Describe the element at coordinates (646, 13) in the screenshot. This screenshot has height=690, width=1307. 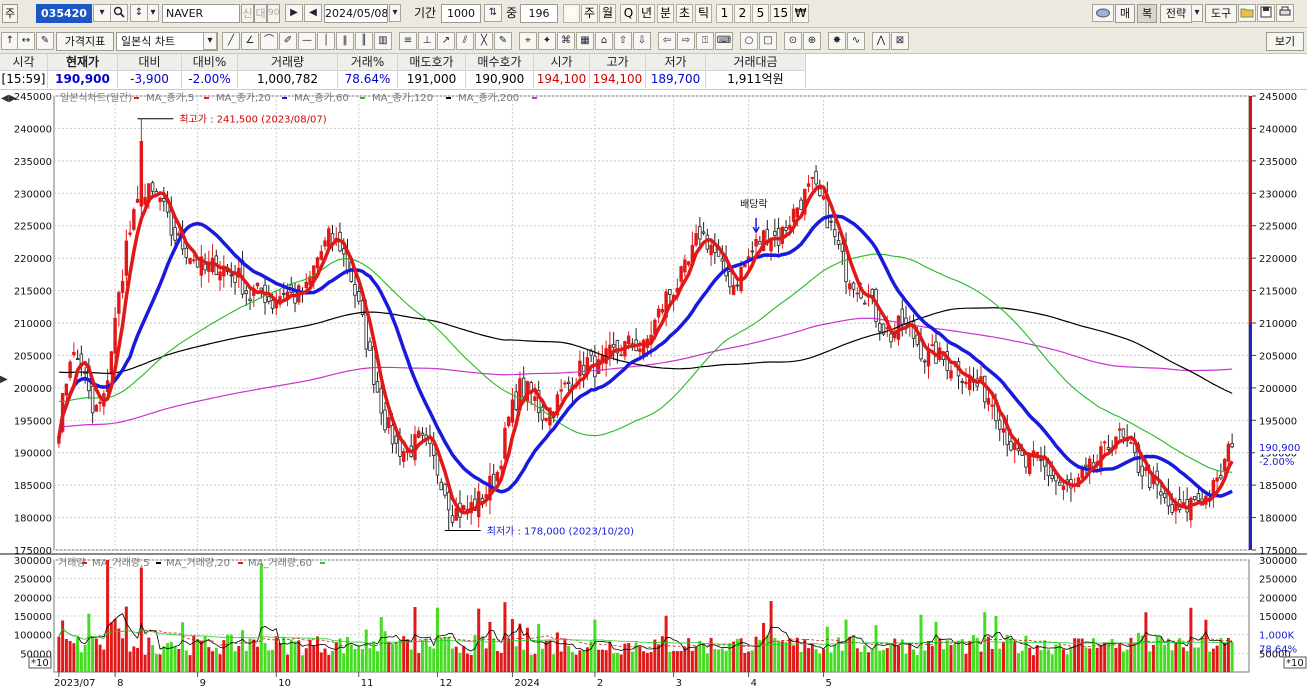
I see `period-year: 년` at that location.